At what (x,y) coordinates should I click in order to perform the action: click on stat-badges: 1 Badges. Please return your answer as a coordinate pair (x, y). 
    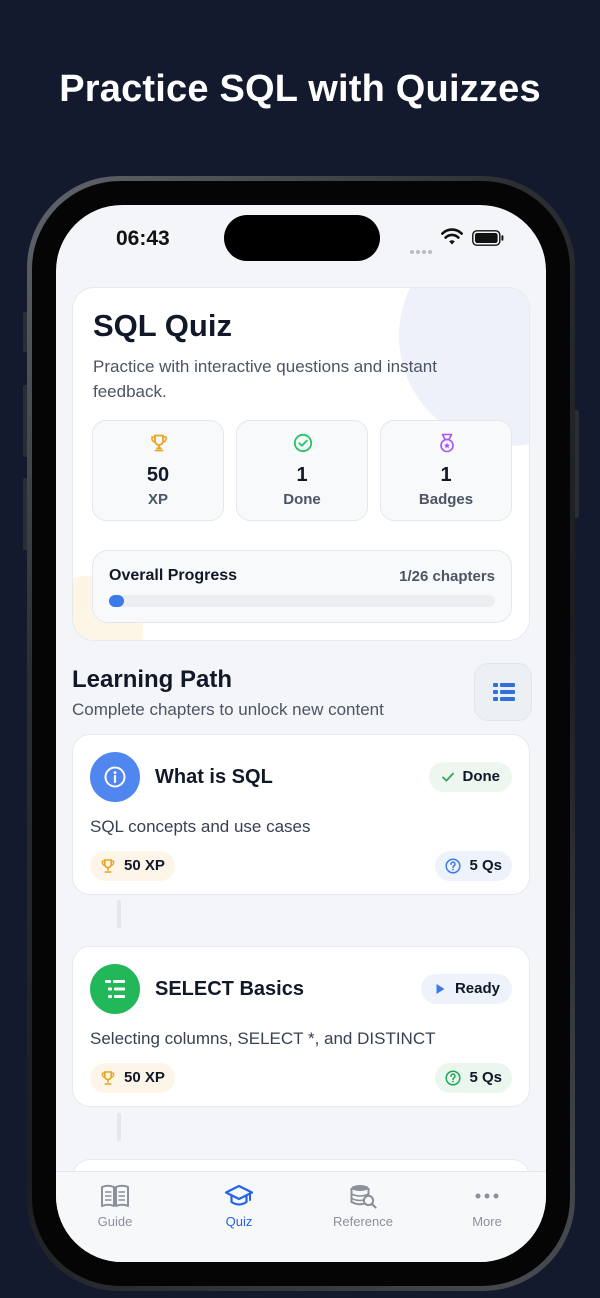
    Looking at the image, I should click on (446, 470).